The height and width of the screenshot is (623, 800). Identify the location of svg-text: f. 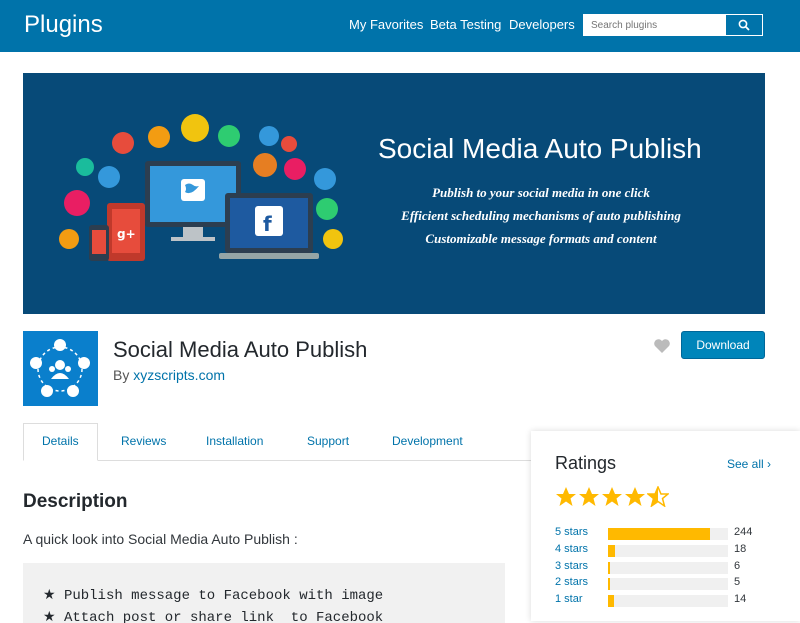
(267, 224).